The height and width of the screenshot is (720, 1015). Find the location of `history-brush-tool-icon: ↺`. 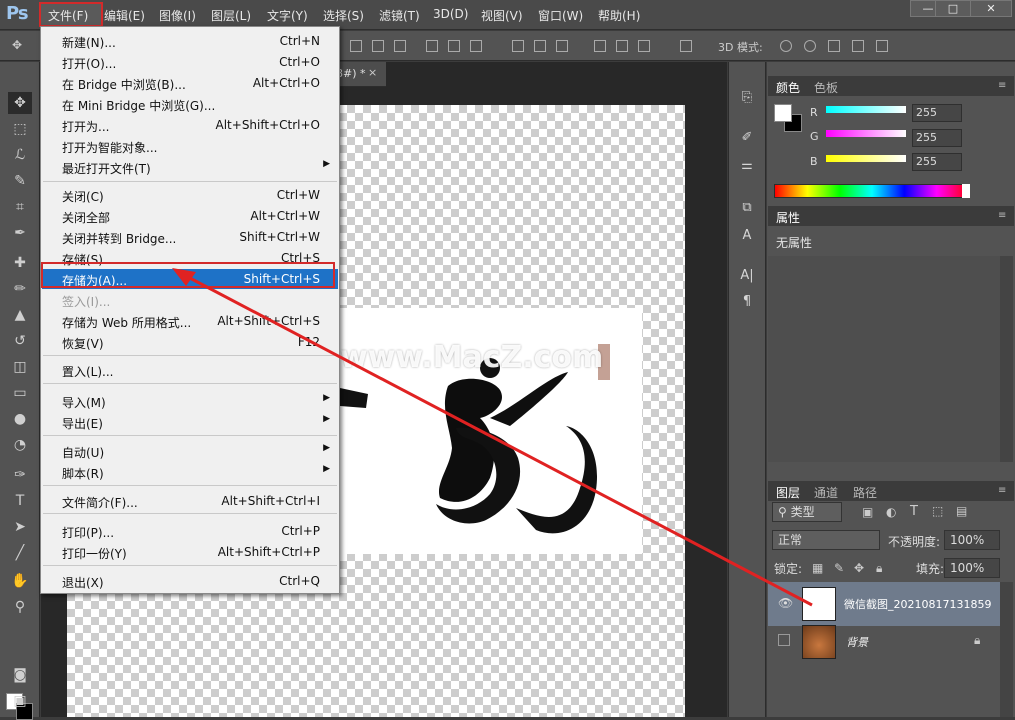

history-brush-tool-icon: ↺ is located at coordinates (20, 341).